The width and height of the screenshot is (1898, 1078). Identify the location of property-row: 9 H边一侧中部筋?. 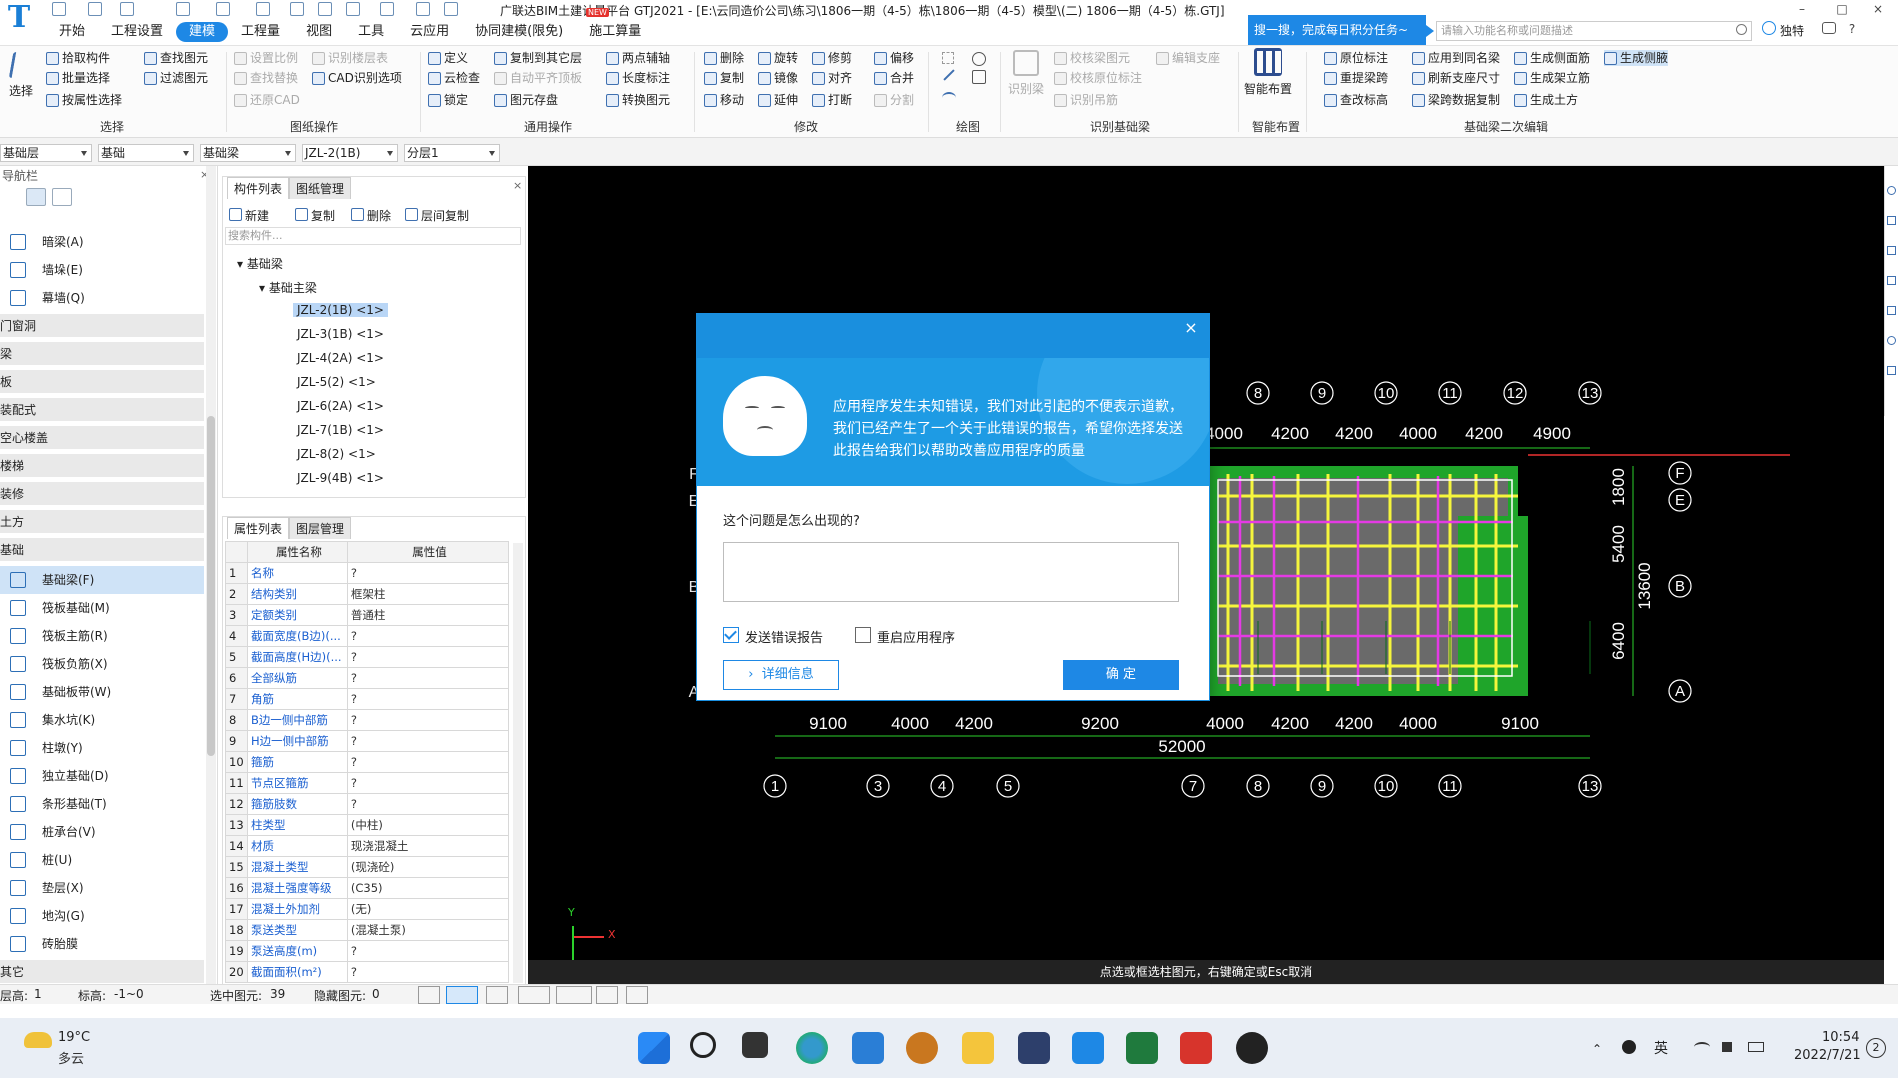
(367, 741).